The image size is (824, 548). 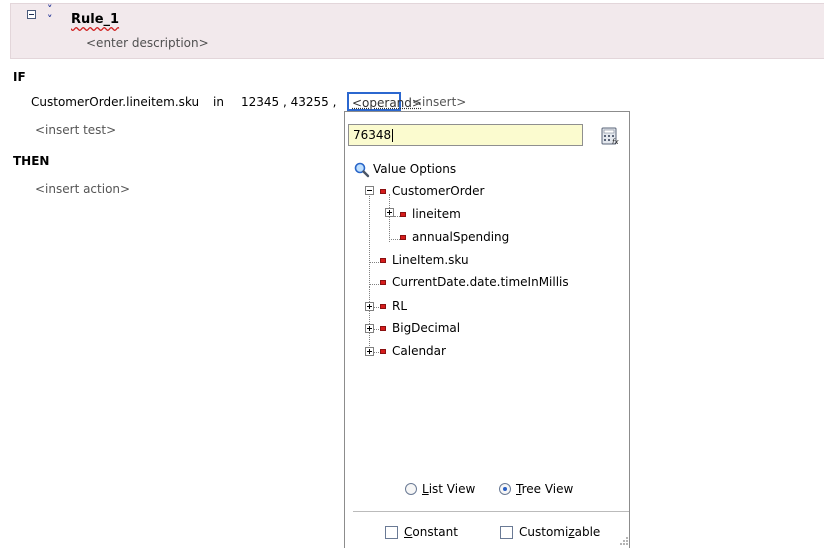 I want to click on tree-item-label: CustomerOrder, so click(x=438, y=191).